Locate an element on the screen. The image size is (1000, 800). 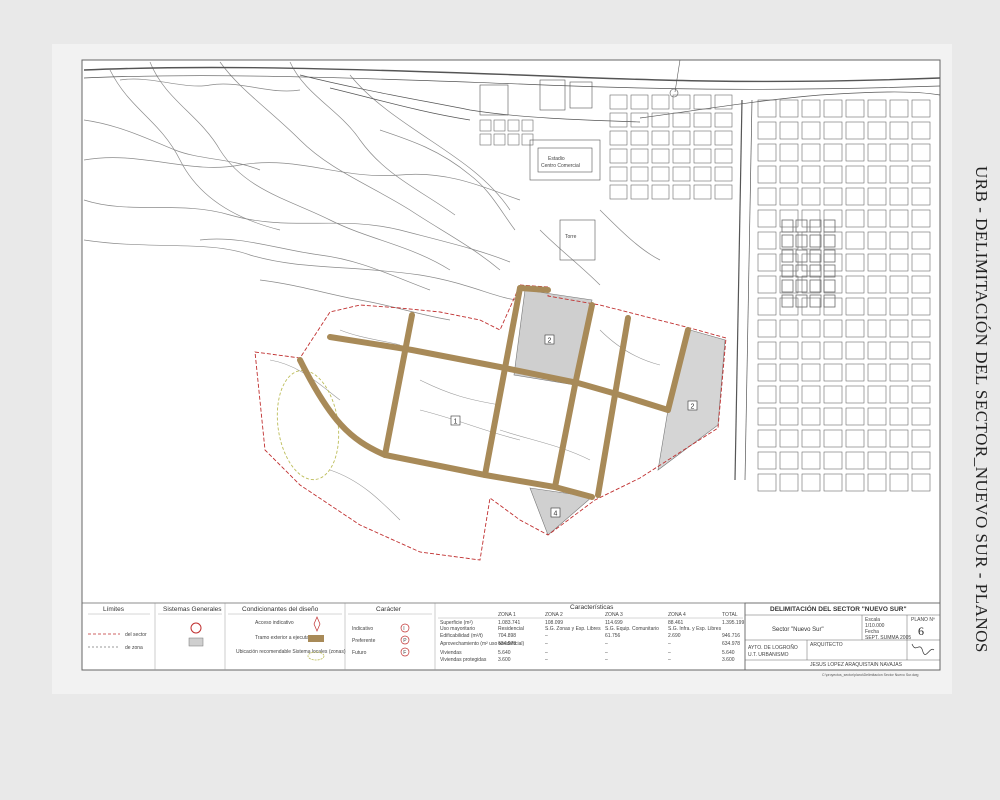
table-header-cell: TOTAL is located at coordinates (730, 615).